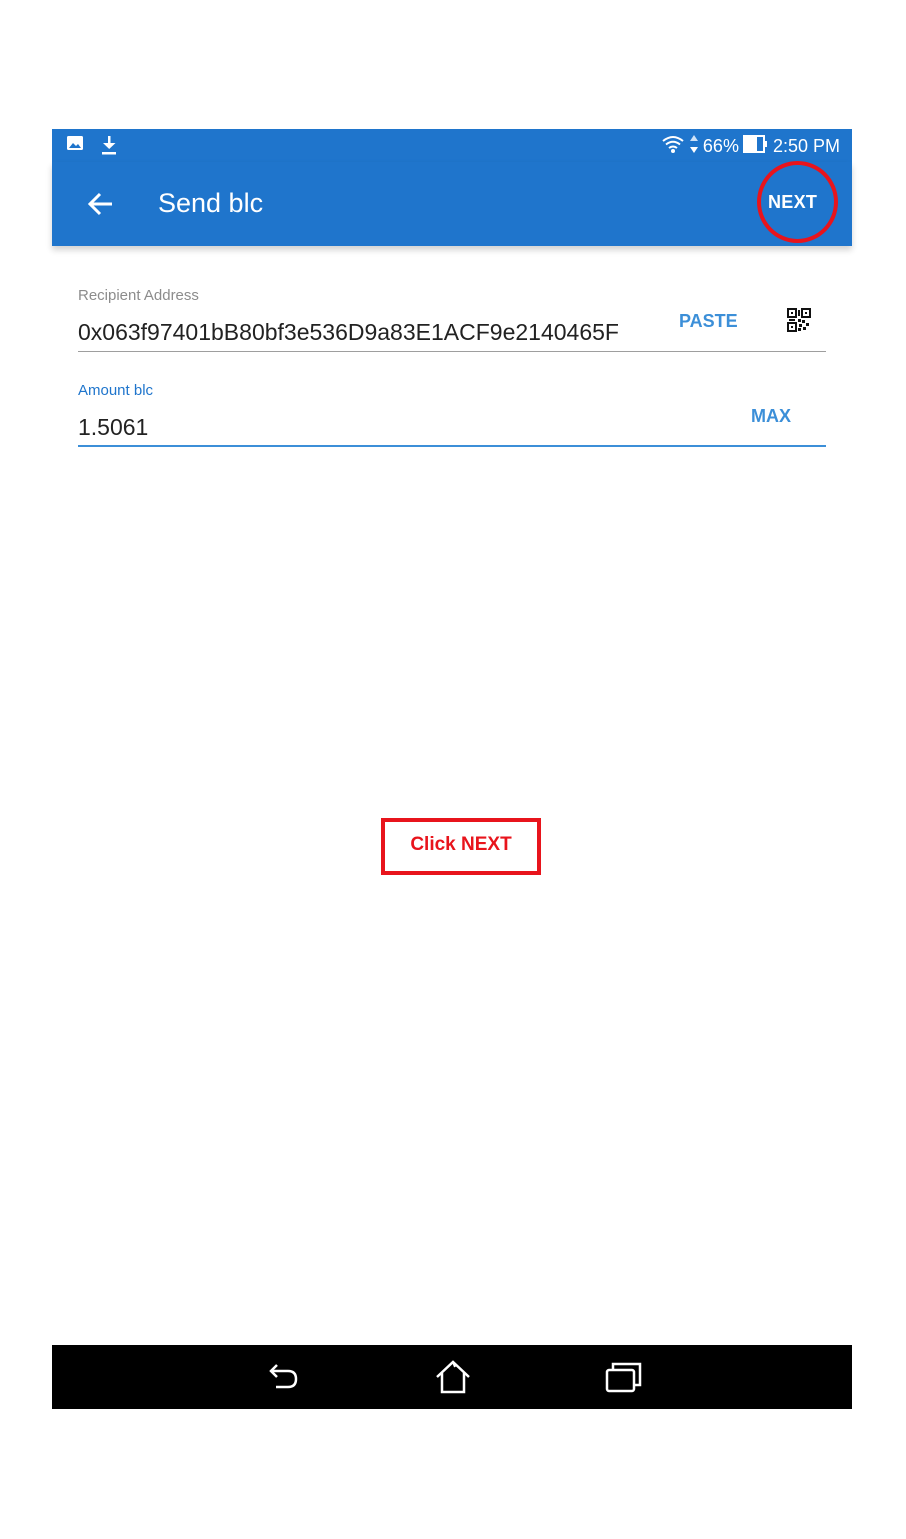 The image size is (906, 1539). I want to click on amount-underline, so click(452, 446).